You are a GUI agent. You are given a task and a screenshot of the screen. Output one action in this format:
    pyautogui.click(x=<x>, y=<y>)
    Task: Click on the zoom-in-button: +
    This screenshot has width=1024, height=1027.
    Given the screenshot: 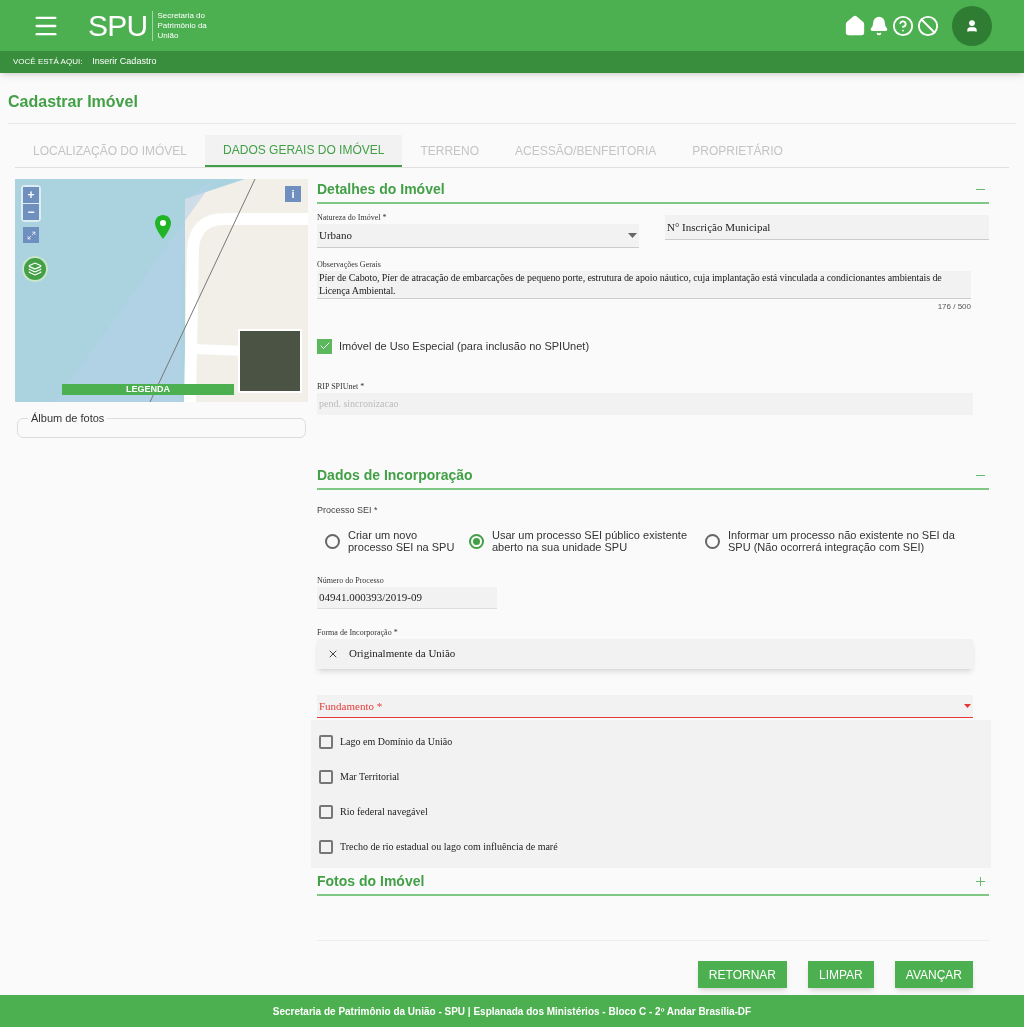 What is the action you would take?
    pyautogui.click(x=31, y=195)
    